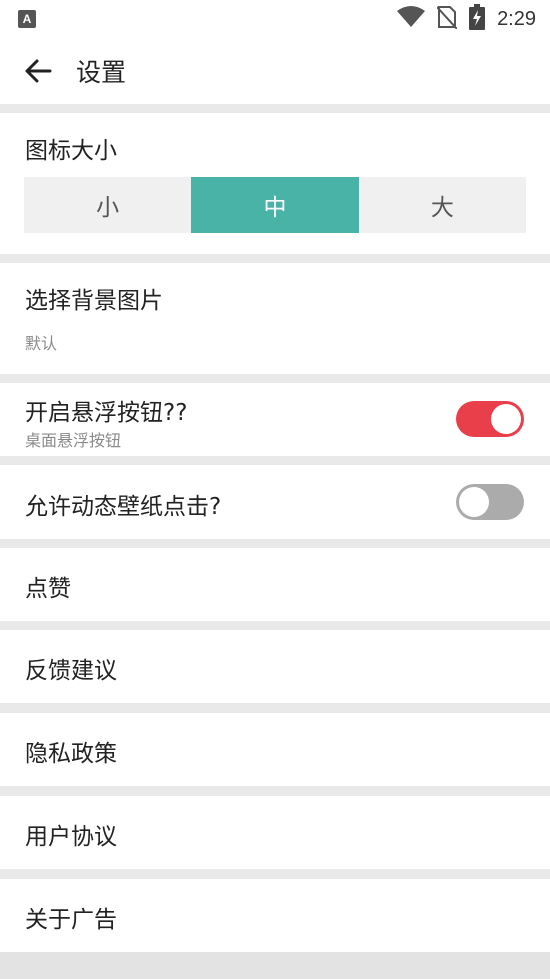  I want to click on app-bar: 设置, so click(275, 71).